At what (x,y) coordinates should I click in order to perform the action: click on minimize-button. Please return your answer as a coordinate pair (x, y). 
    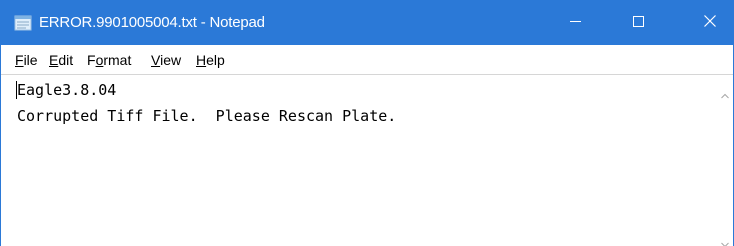
    Looking at the image, I should click on (575, 23).